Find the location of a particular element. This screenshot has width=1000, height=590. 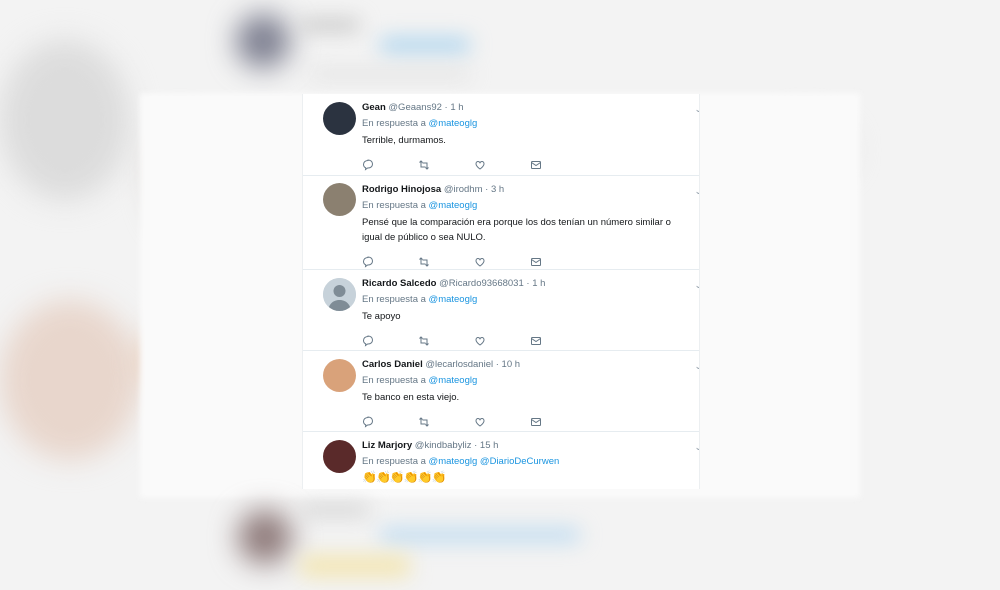

user-handle: @Geaans92 is located at coordinates (414, 107).